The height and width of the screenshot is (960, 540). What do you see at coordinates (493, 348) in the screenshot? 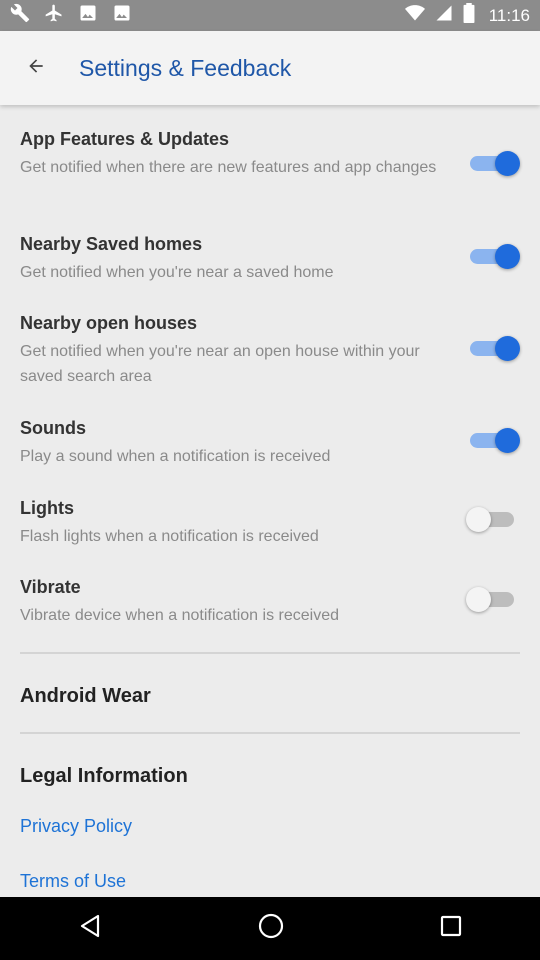
I see `nearby-open-houses-toggle` at bounding box center [493, 348].